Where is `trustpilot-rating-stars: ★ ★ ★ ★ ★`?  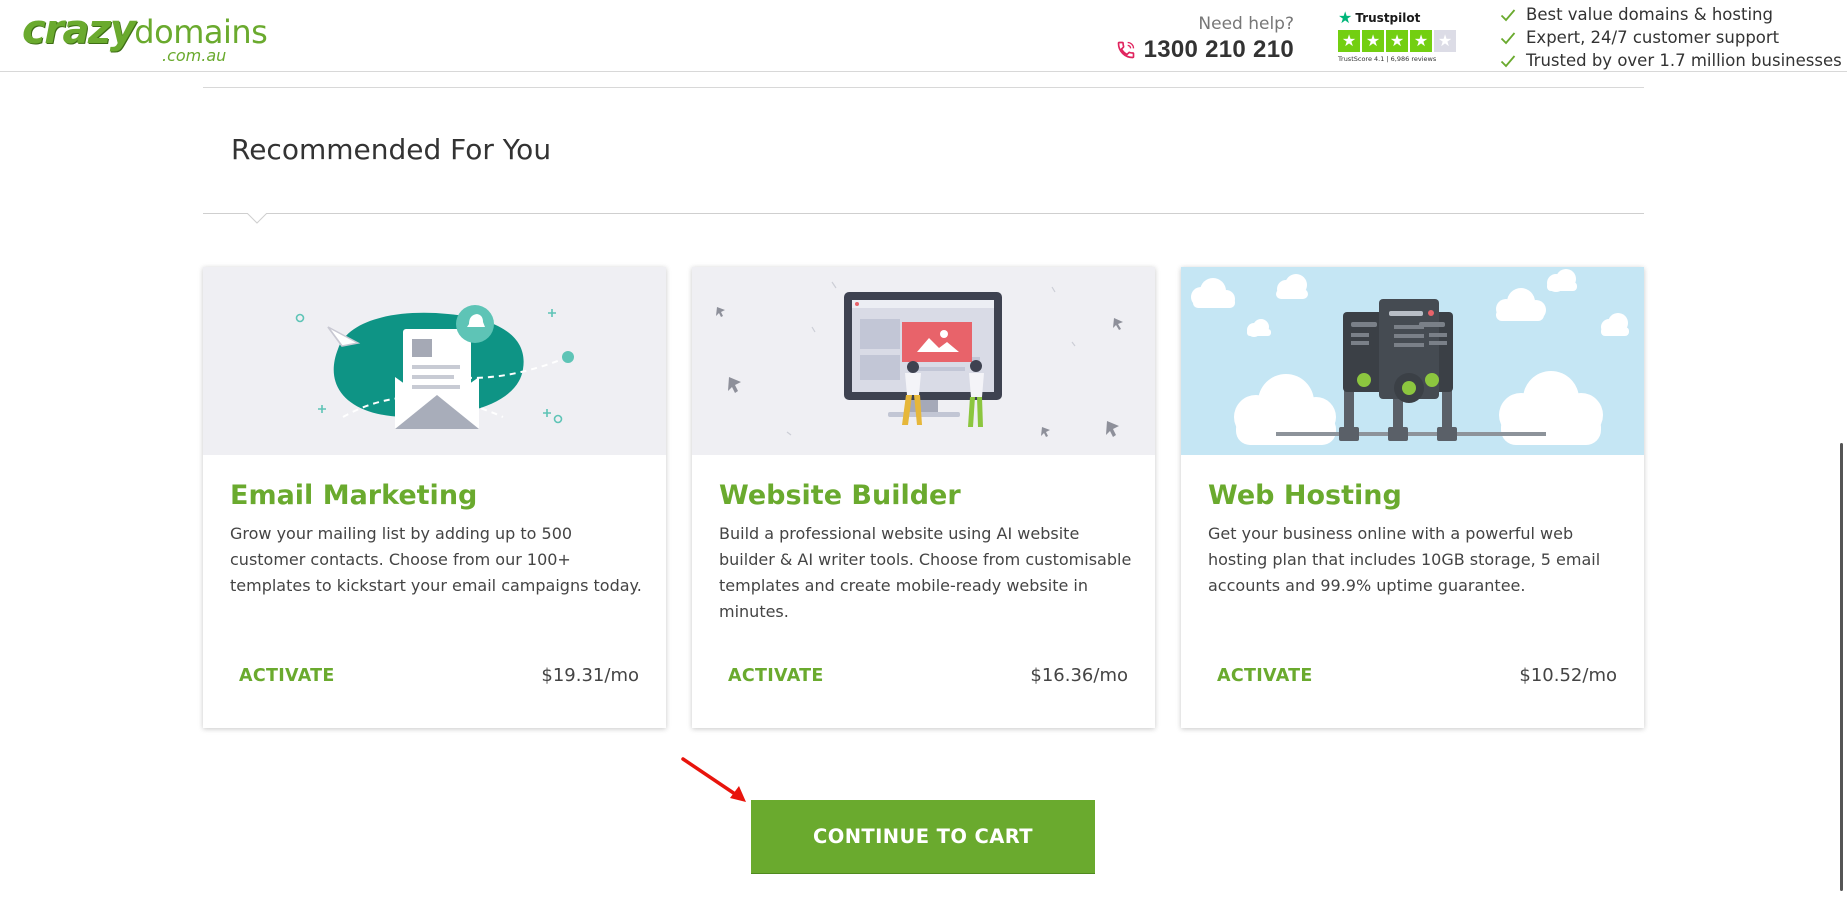
trustpilot-rating-stars: ★ ★ ★ ★ ★ is located at coordinates (1398, 41).